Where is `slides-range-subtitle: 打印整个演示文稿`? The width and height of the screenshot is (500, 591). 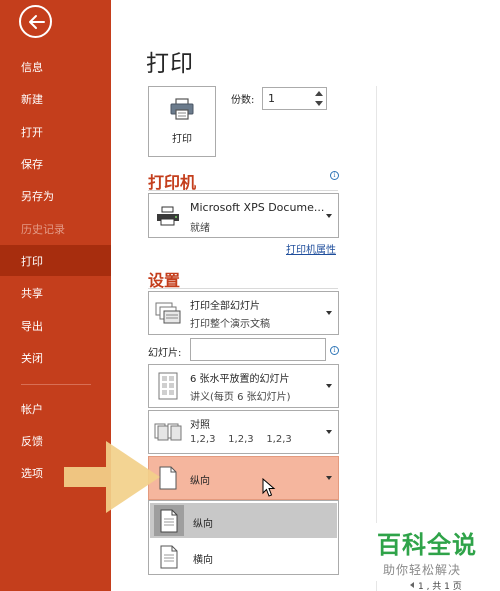
slides-range-subtitle: 打印整个演示文稿 is located at coordinates (230, 324).